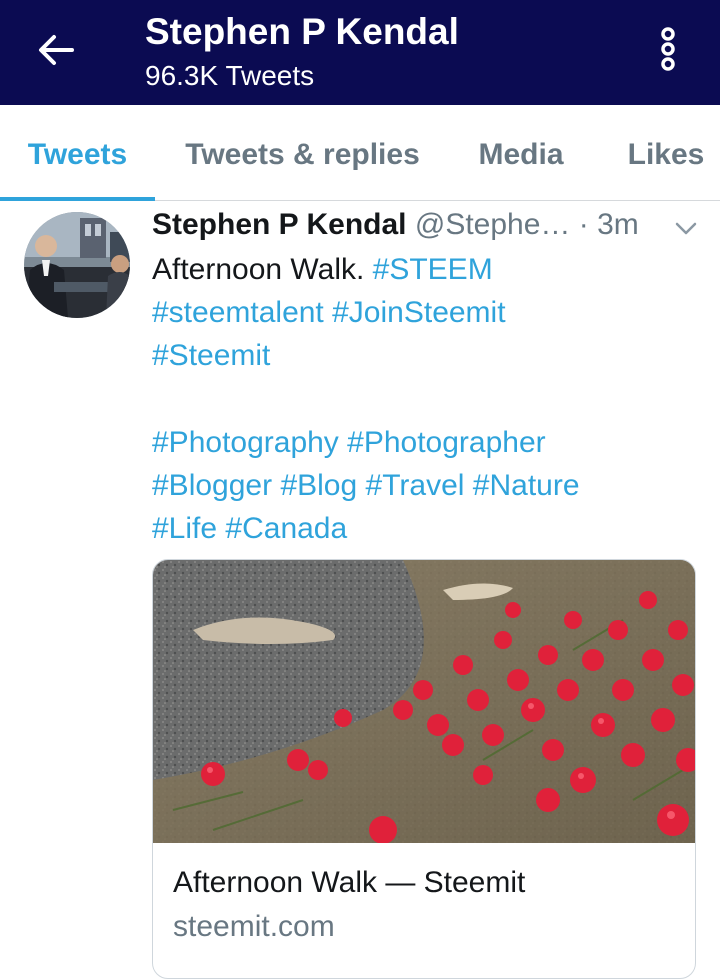  What do you see at coordinates (254, 926) in the screenshot?
I see `card-domain: steemit.com` at bounding box center [254, 926].